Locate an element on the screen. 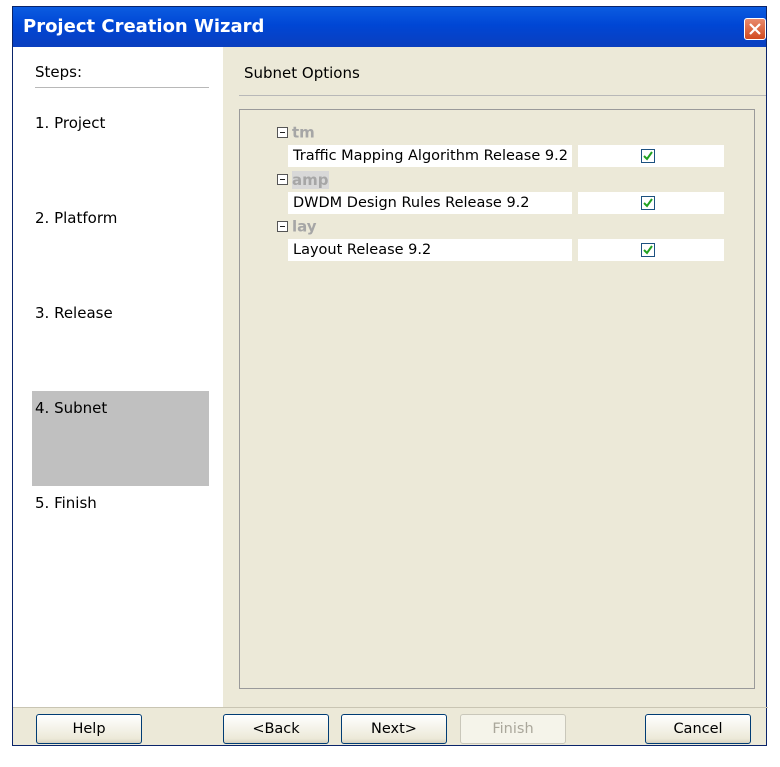 This screenshot has height=767, width=780. help-button: Help is located at coordinates (89, 729).